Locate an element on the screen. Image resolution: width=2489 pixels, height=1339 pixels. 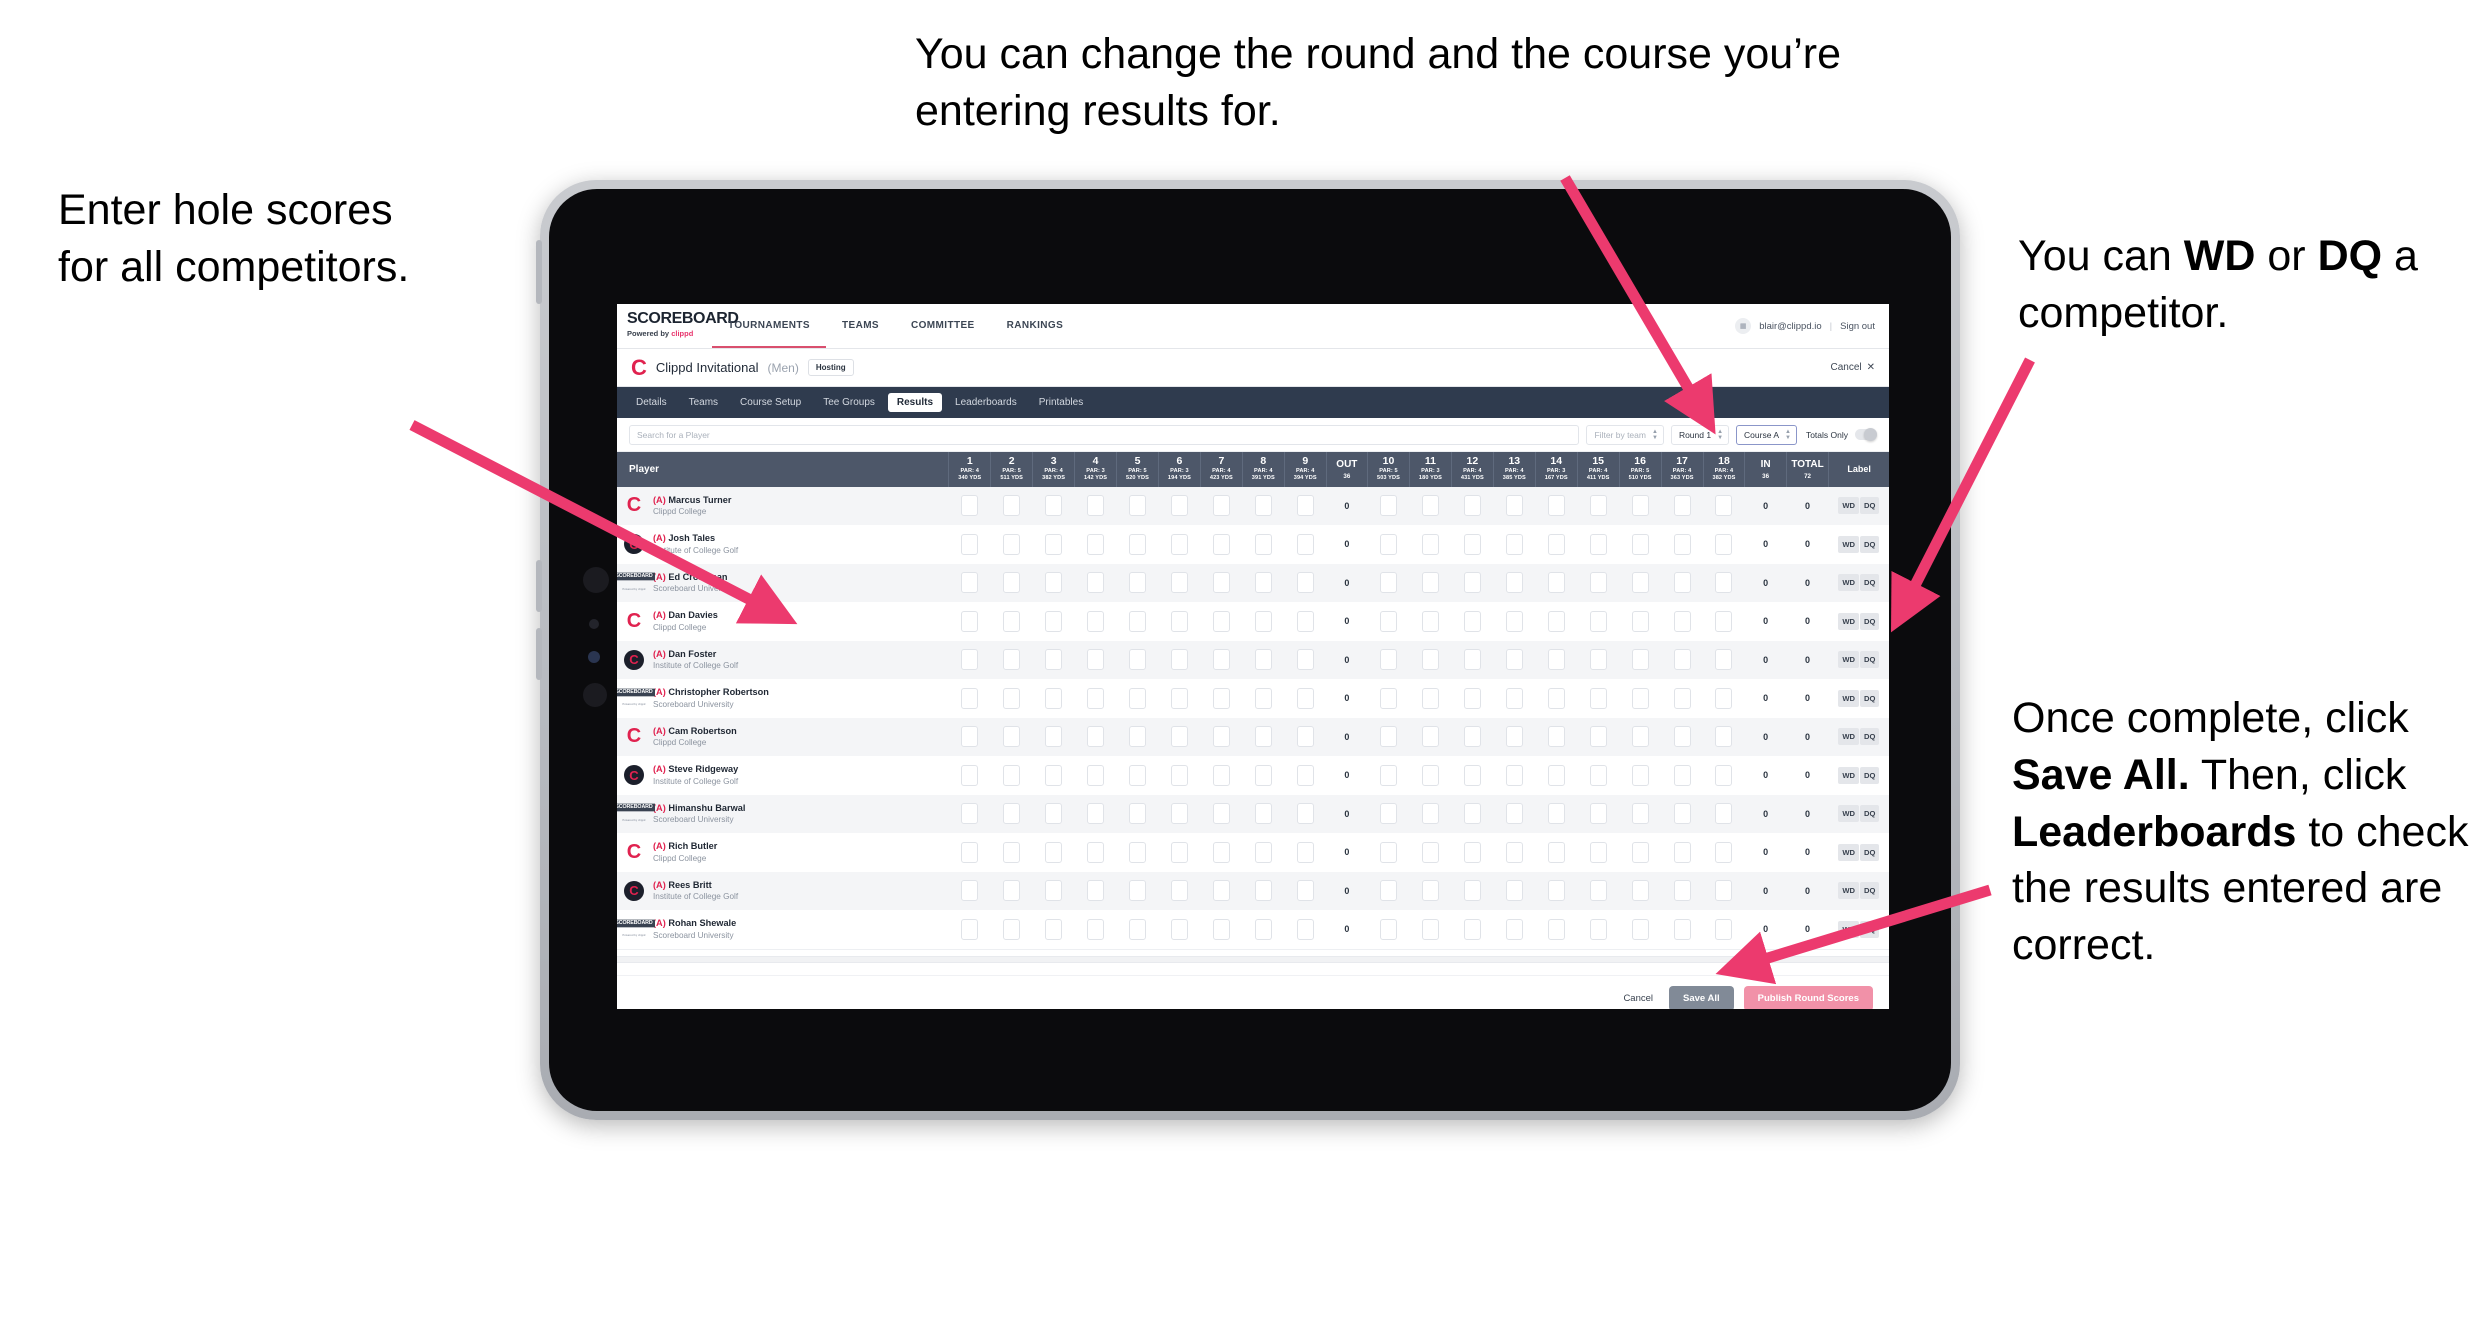
tab-tee-groups: Tee Groups is located at coordinates (849, 402).